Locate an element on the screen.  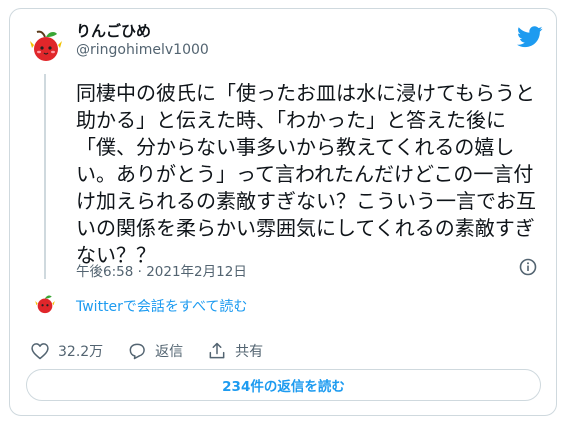
info-icon is located at coordinates (528, 267).